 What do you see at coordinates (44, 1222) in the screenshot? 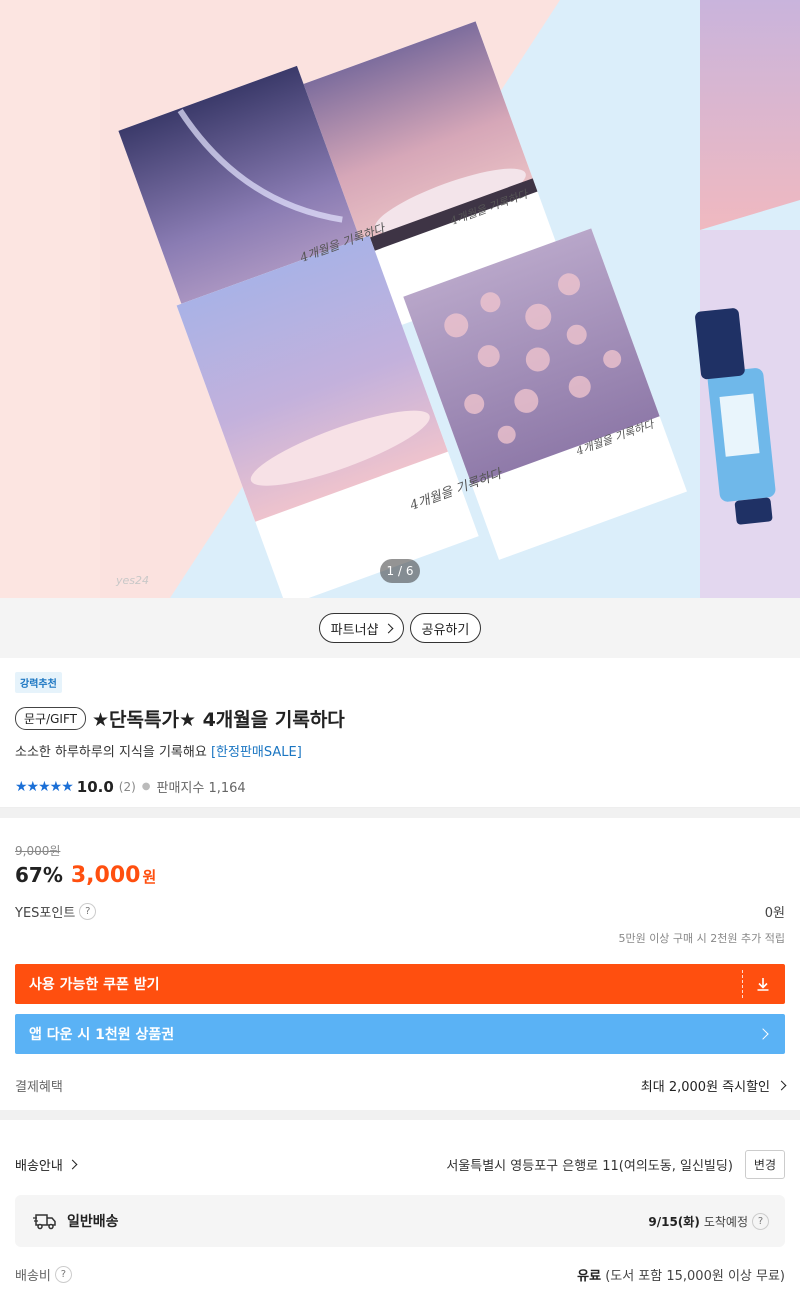
I see `delivery-truck-icon` at bounding box center [44, 1222].